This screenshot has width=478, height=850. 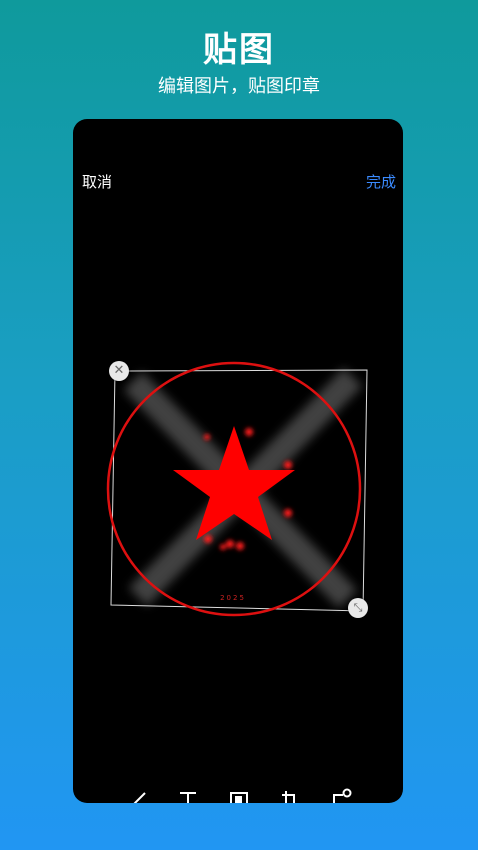 What do you see at coordinates (239, 86) in the screenshot?
I see `page-subtitle: 编辑图片，贴图印章` at bounding box center [239, 86].